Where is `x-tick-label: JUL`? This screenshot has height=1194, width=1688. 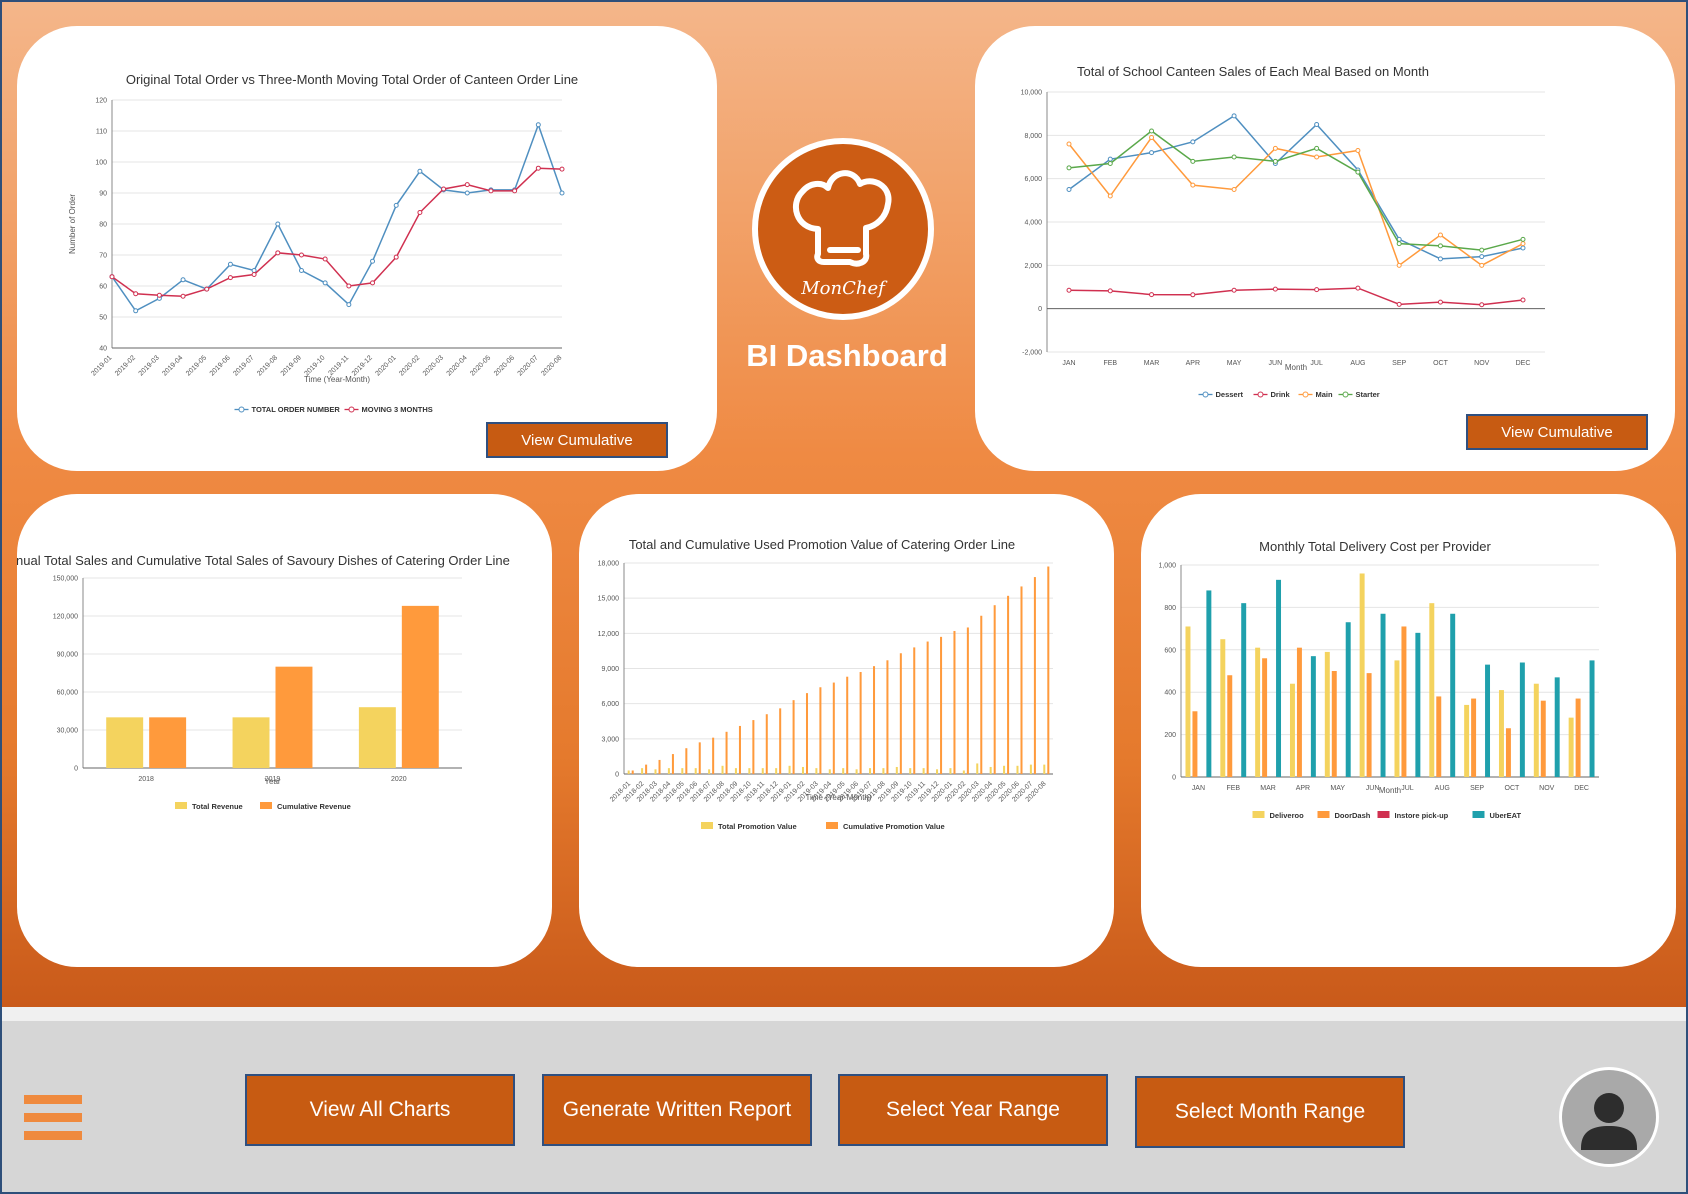 x-tick-label: JUL is located at coordinates (1316, 363).